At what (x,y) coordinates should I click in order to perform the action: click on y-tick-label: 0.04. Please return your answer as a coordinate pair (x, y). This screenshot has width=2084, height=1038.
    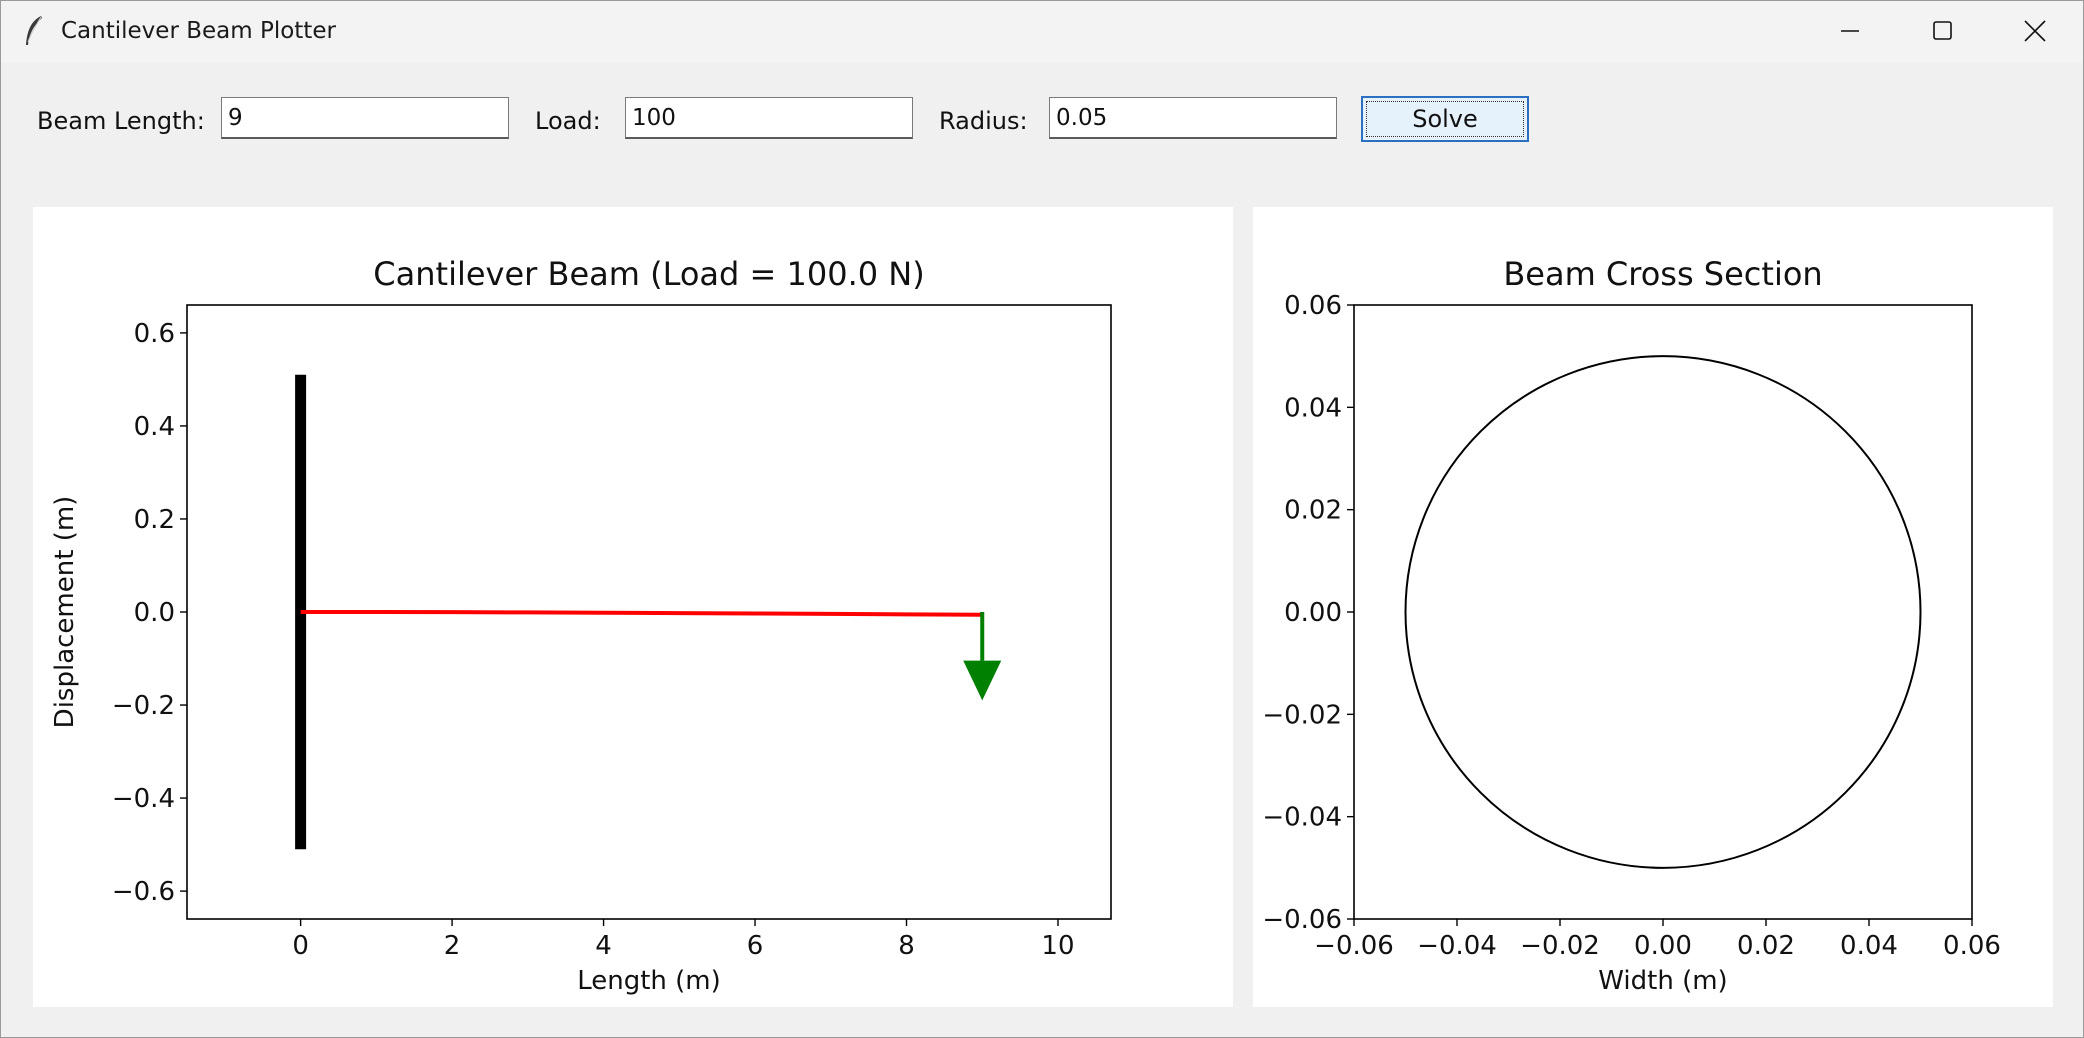
    Looking at the image, I should click on (1313, 408).